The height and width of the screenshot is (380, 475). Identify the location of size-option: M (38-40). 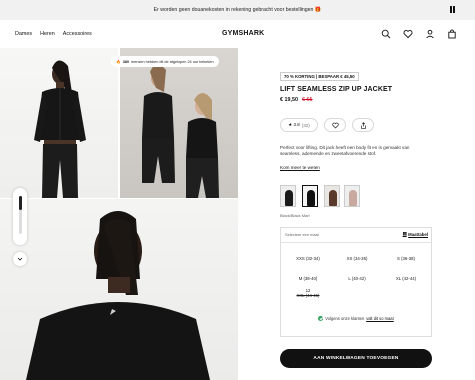
(308, 278).